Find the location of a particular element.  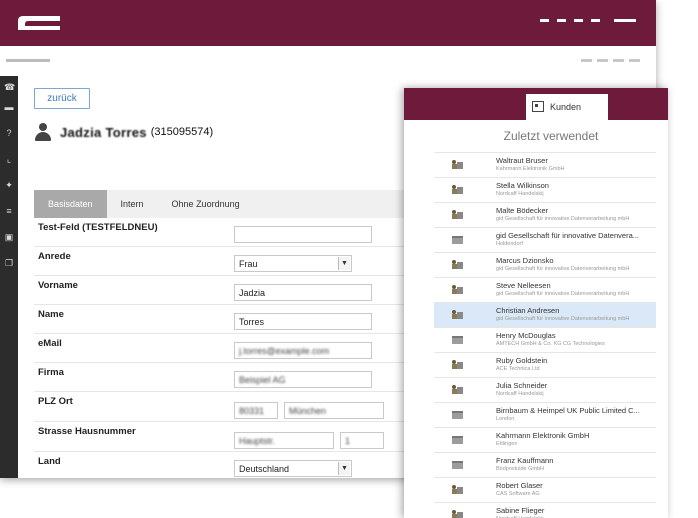

tab-ohne-zuordnung: Ohne Zuordnung is located at coordinates (206, 204).